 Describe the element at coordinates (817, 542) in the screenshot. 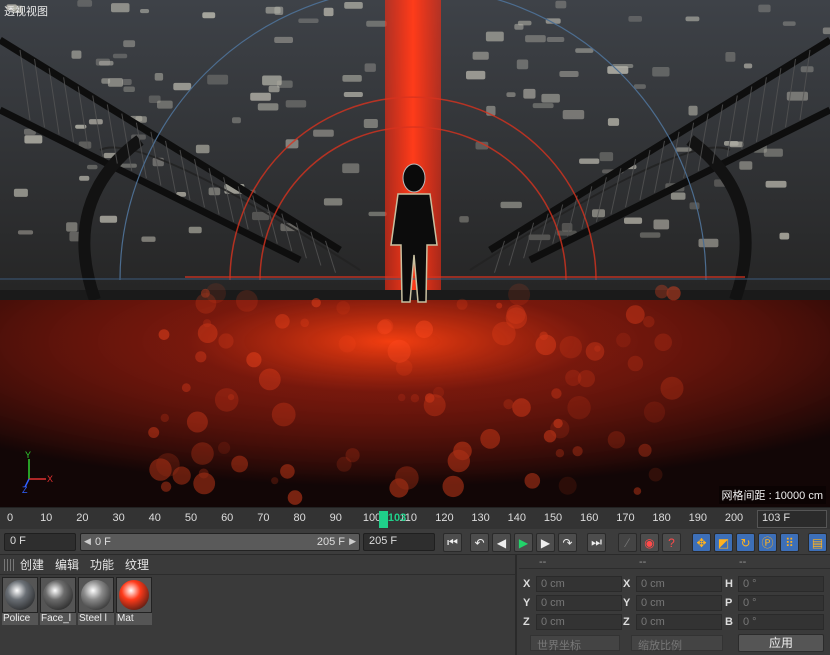

I see `timeline-window-button: ▤` at that location.